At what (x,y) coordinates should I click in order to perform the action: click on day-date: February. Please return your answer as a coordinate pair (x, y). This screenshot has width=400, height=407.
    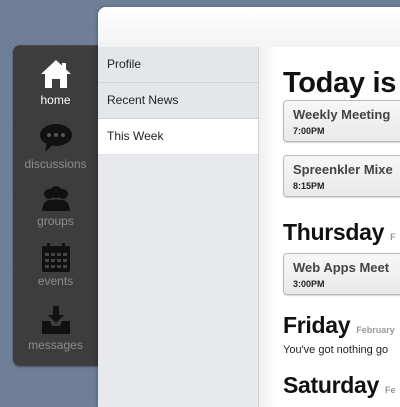
    Looking at the image, I should click on (375, 330).